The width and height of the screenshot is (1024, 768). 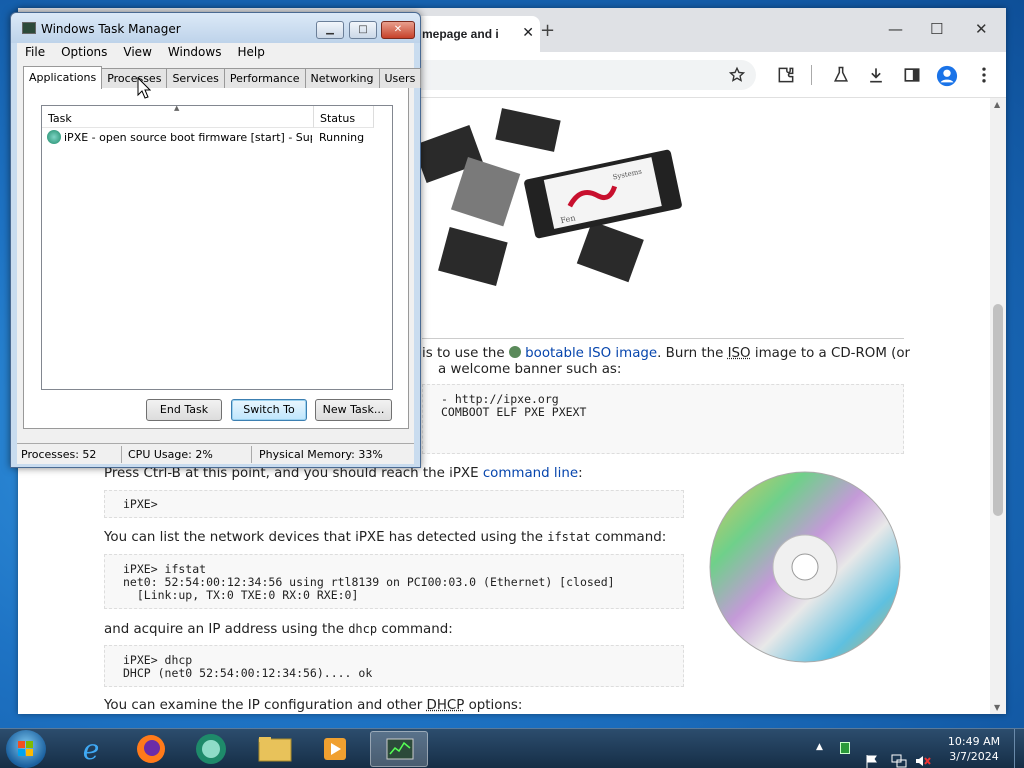 I want to click on column-status: Status, so click(x=344, y=117).